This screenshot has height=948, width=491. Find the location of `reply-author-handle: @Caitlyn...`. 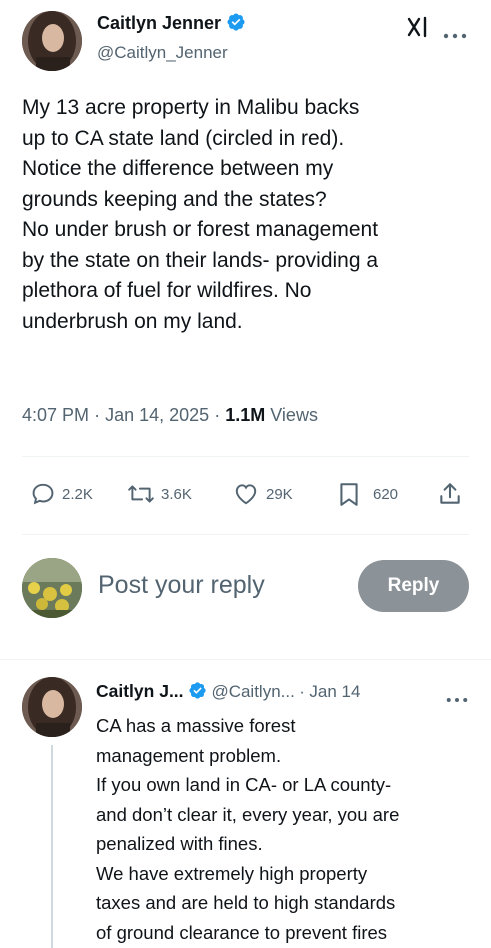

reply-author-handle: @Caitlyn... is located at coordinates (252, 691).